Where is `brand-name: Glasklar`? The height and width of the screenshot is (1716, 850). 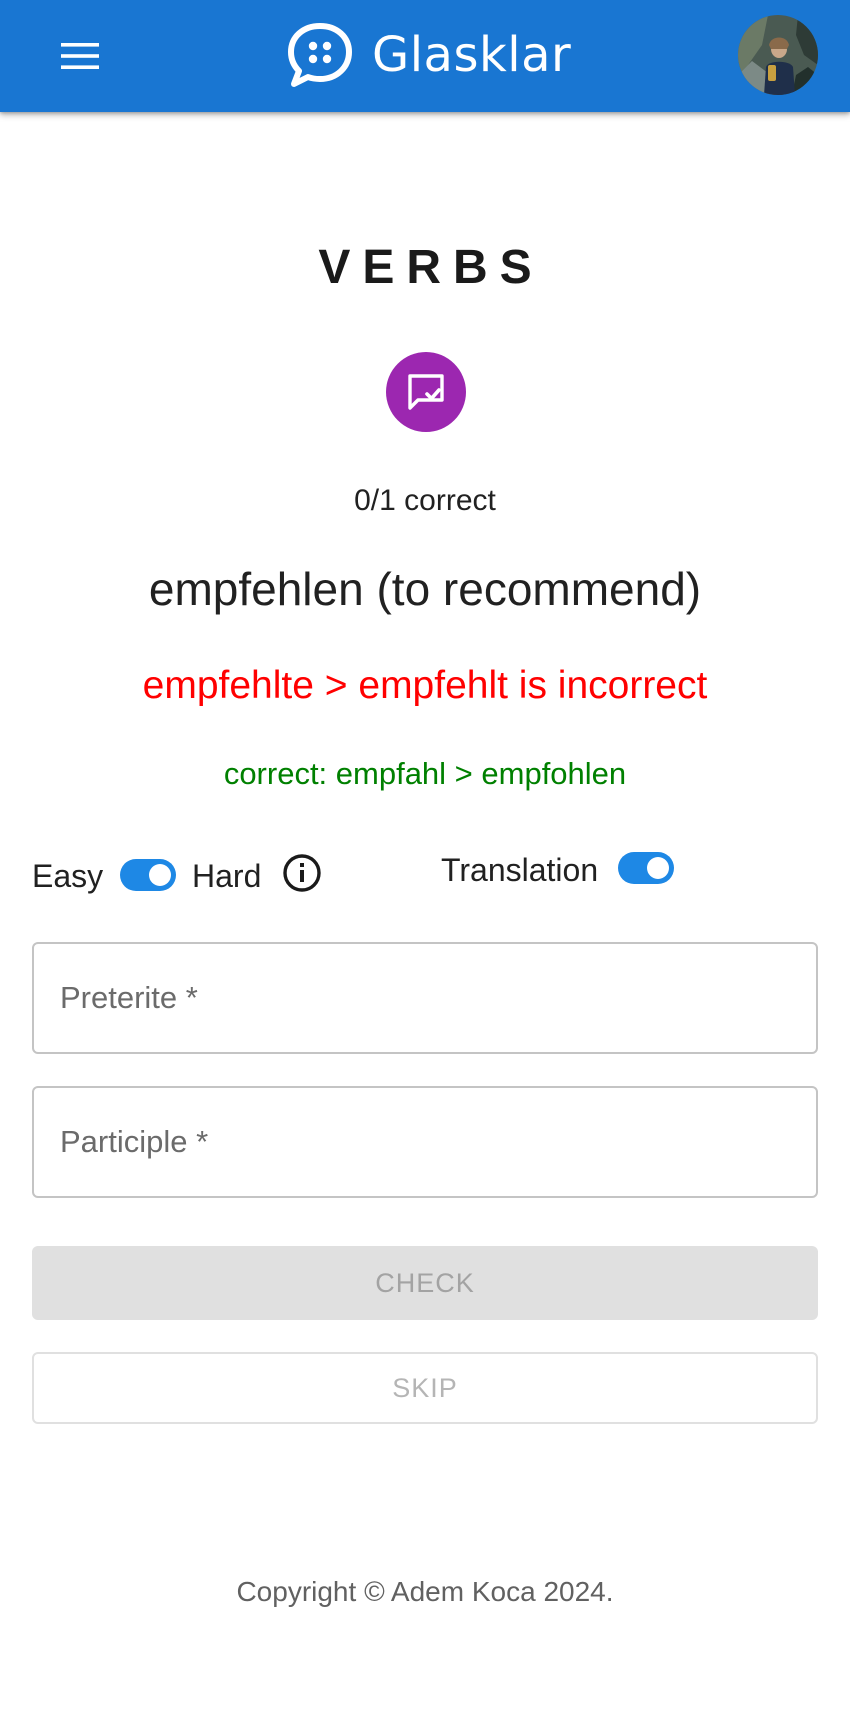
brand-name: Glasklar is located at coordinates (472, 55).